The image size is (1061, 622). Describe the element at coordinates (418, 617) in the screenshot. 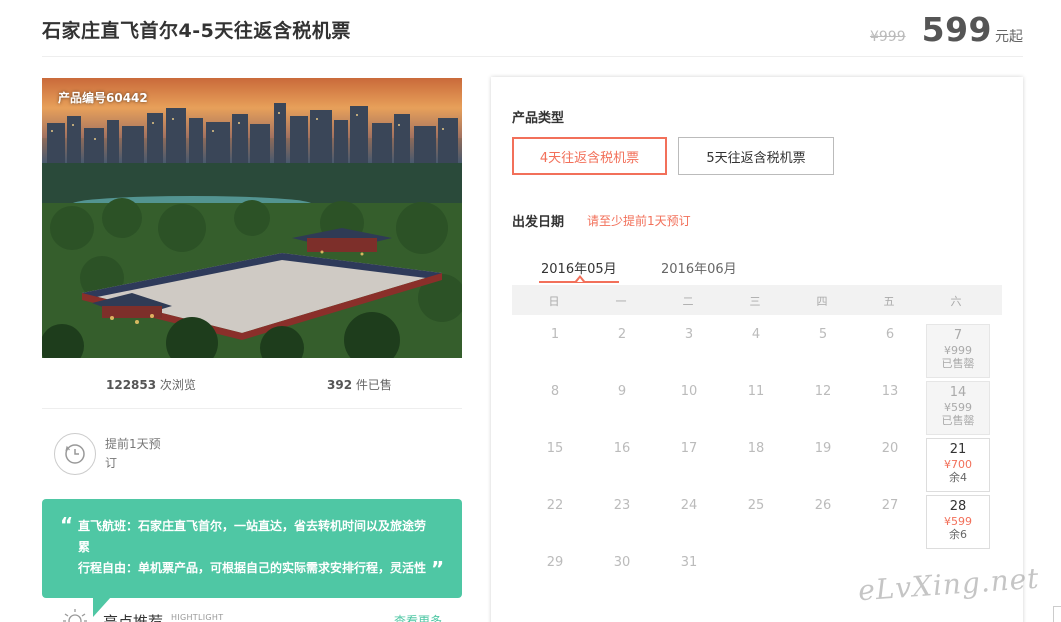

I see `see-more-link: 查看更多` at that location.